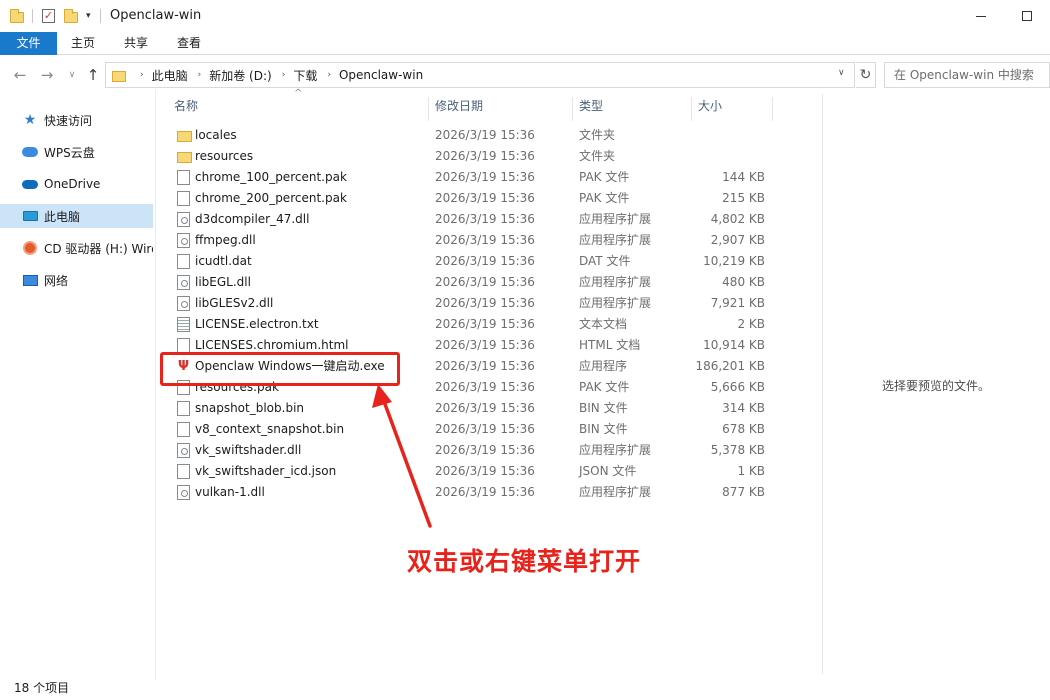  I want to click on file-name: chrome_200_percent.pak, so click(271, 198).